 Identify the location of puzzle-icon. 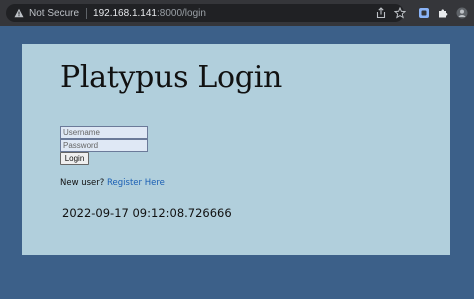
(443, 13).